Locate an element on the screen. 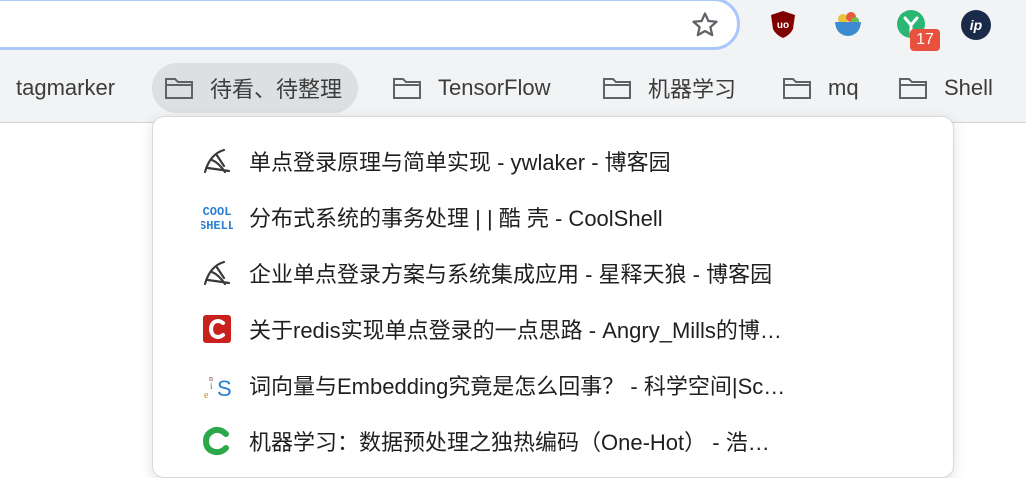  svg-text: SHELL is located at coordinates (217, 226).